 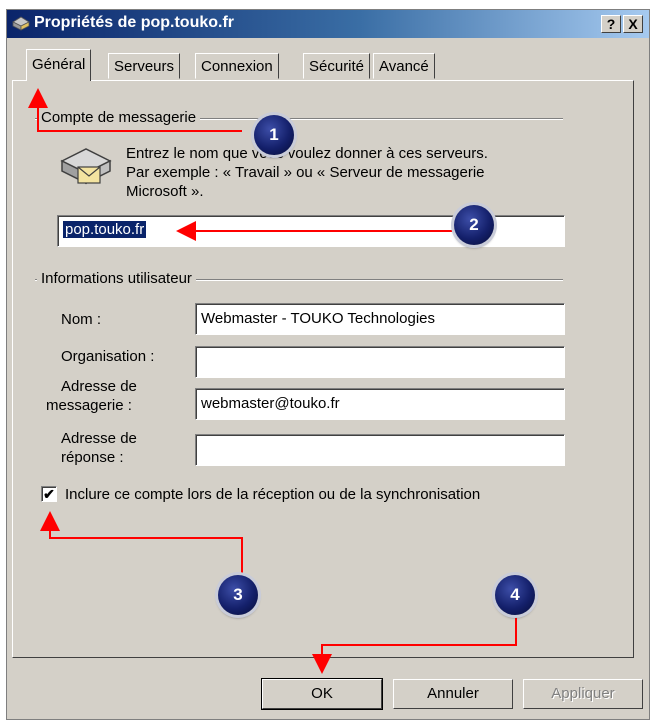 What do you see at coordinates (134, 22) in the screenshot?
I see `window-title: Propriétés de pop.touko.fr` at bounding box center [134, 22].